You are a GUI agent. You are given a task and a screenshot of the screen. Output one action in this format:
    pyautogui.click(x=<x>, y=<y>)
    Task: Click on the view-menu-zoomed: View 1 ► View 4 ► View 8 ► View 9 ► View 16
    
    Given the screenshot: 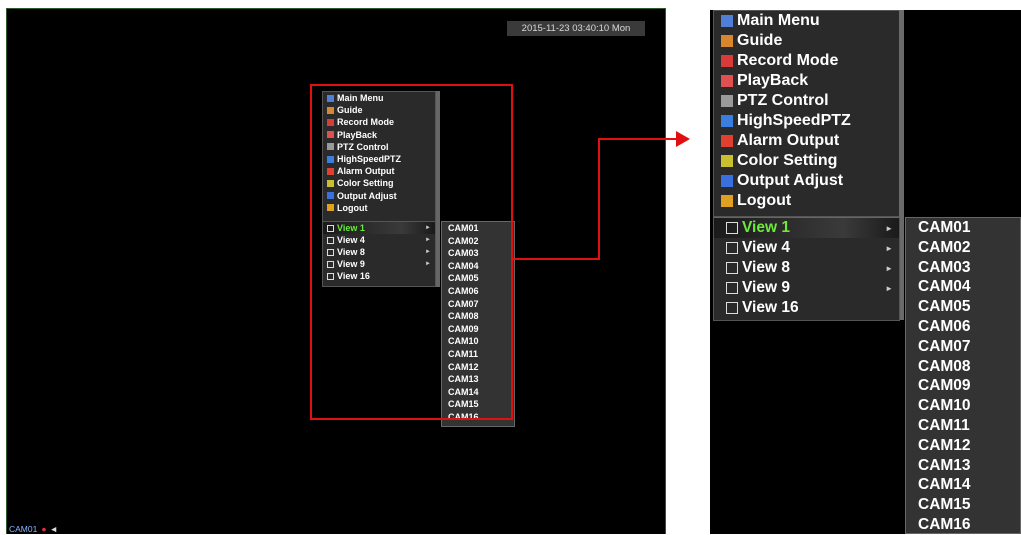 What is the action you would take?
    pyautogui.click(x=806, y=269)
    